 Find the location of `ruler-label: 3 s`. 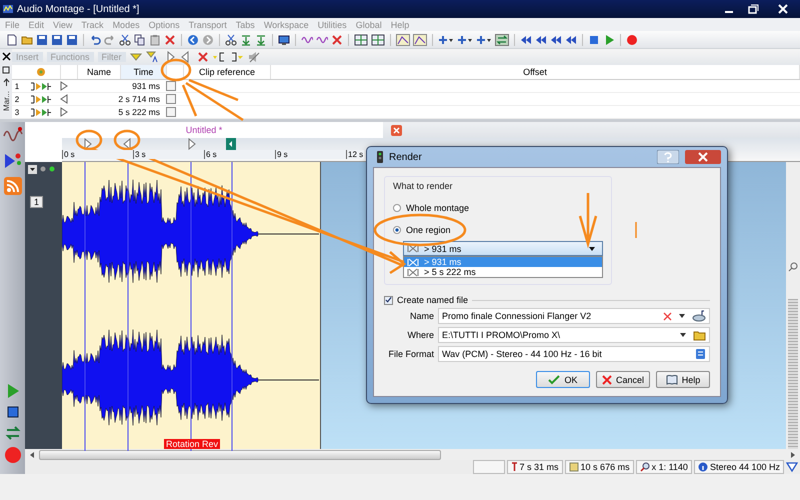

ruler-label: 3 s is located at coordinates (168, 154).